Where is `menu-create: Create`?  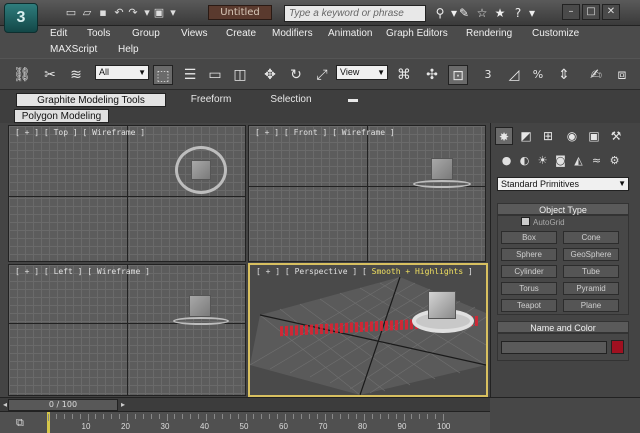
menu-create: Create is located at coordinates (241, 33).